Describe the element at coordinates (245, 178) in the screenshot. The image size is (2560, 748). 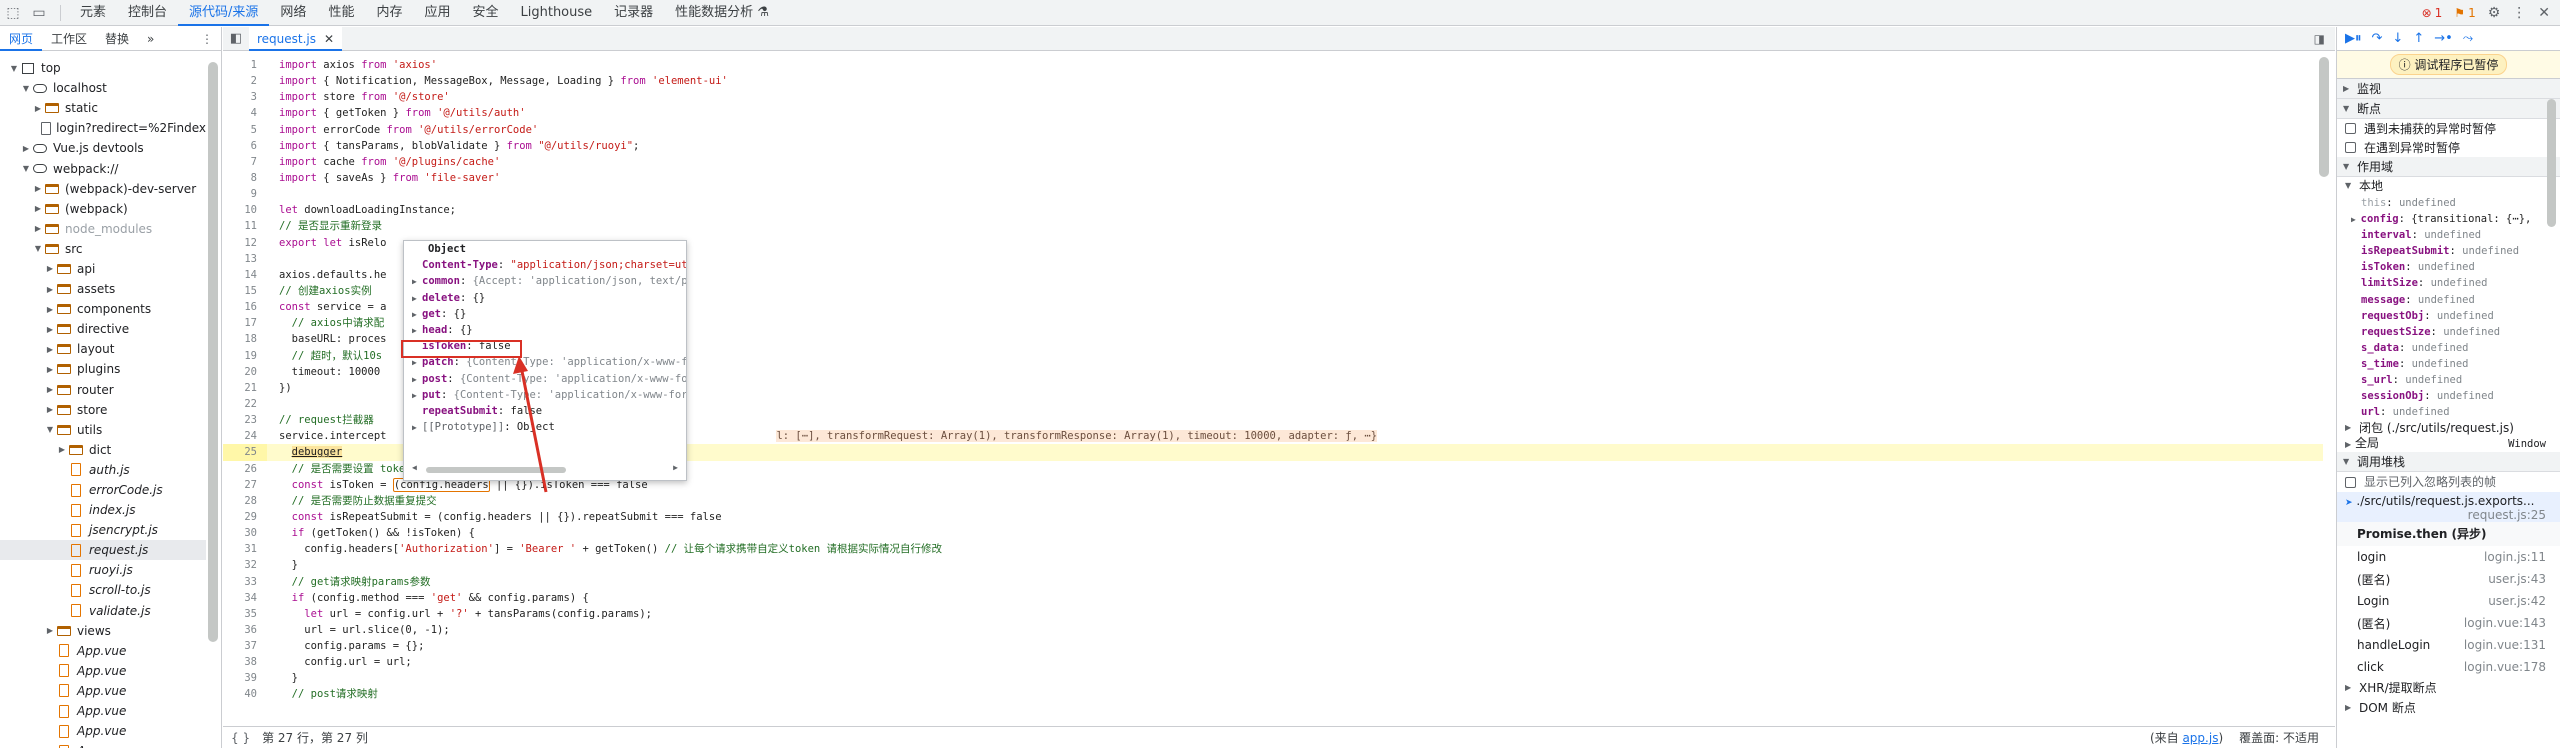
I see `line-number: 8` at that location.